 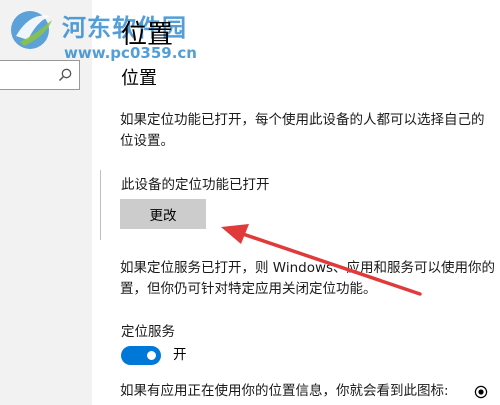 What do you see at coordinates (284, 391) in the screenshot?
I see `location-icon-info-text: 如果有应用正在使用你的位置信息，你就会看到此图标:` at bounding box center [284, 391].